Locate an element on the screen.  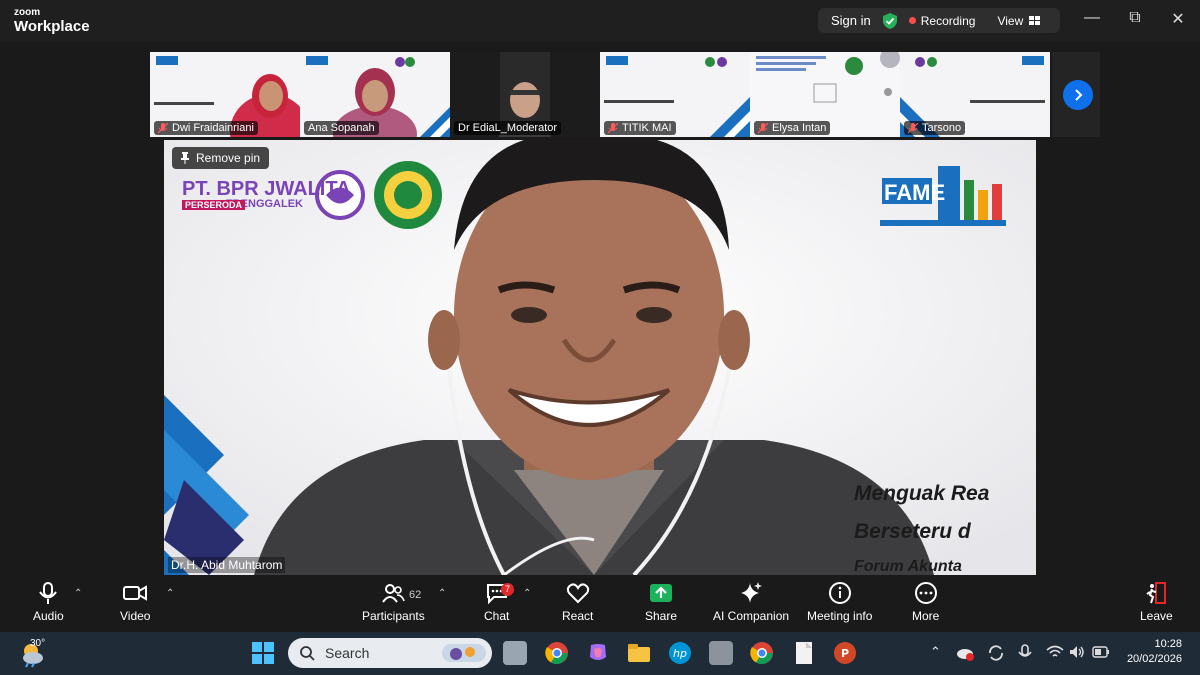
remove-pin-label: Remove pin is located at coordinates (228, 158).